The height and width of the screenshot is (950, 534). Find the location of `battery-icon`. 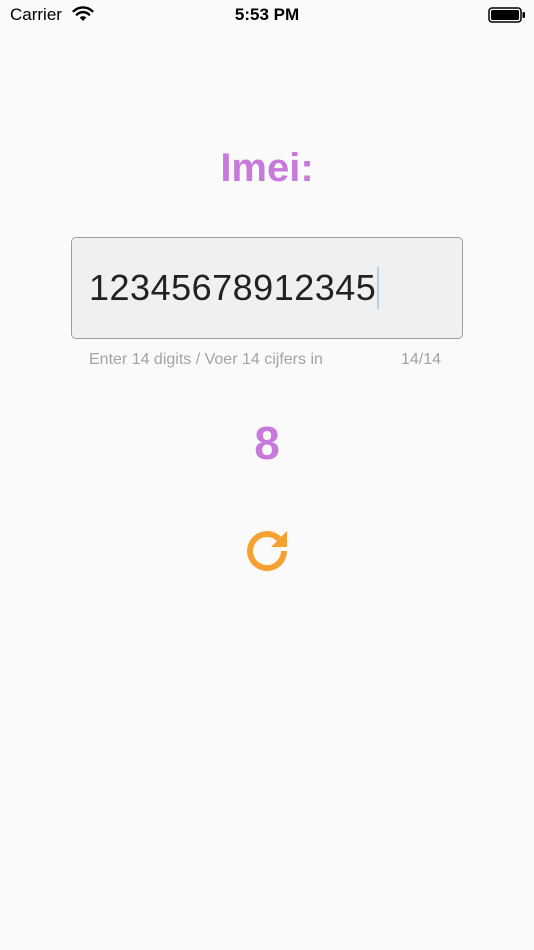

battery-icon is located at coordinates (506, 15).